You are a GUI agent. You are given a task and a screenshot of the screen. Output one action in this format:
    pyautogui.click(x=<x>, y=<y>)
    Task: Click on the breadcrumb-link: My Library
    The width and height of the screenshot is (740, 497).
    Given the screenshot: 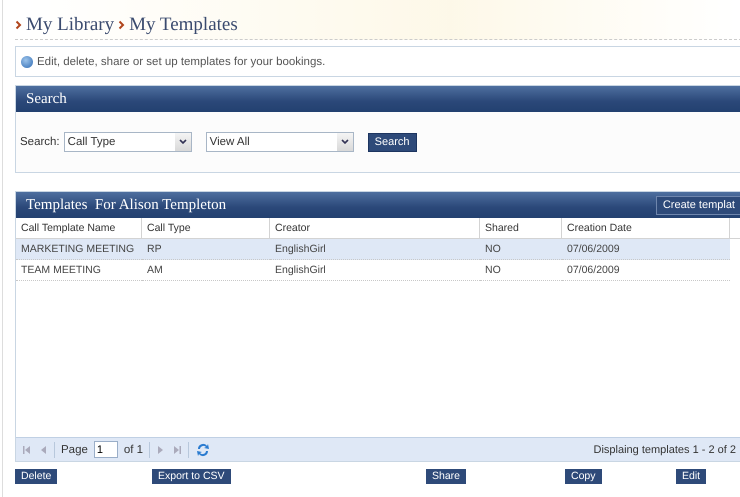 What is the action you would take?
    pyautogui.click(x=70, y=25)
    